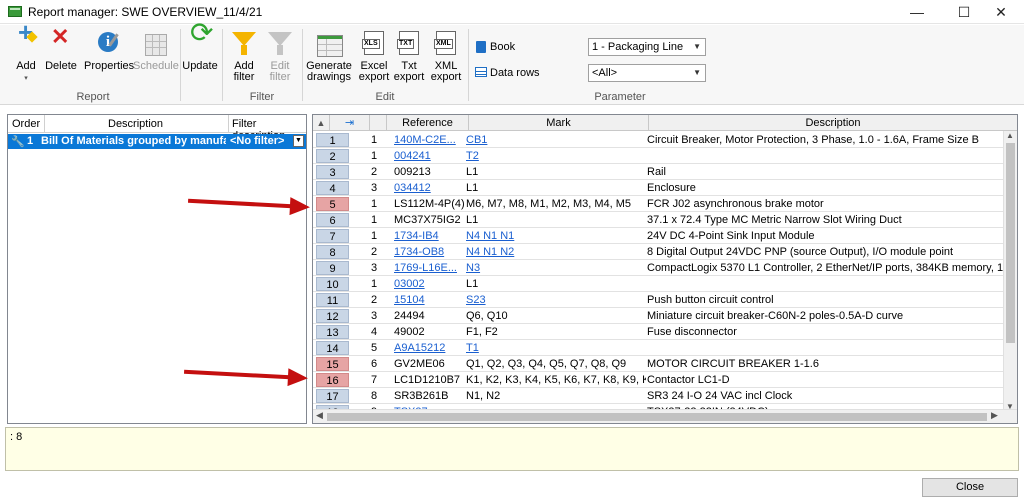 This screenshot has height=502, width=1024. Describe the element at coordinates (26, 124) in the screenshot. I see `order-column-header: Order` at that location.